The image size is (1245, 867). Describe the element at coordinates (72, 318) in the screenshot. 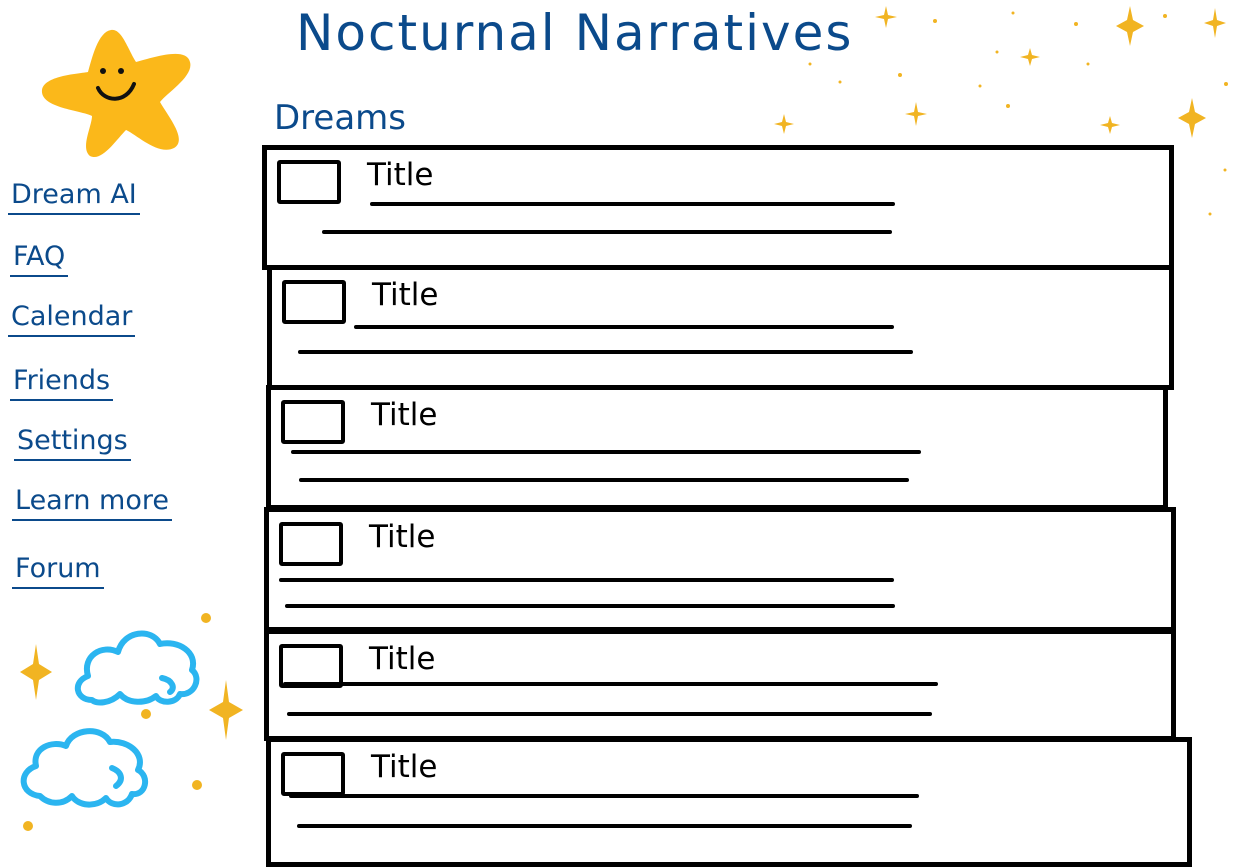

I see `nav-link-calendar: Calendar` at that location.